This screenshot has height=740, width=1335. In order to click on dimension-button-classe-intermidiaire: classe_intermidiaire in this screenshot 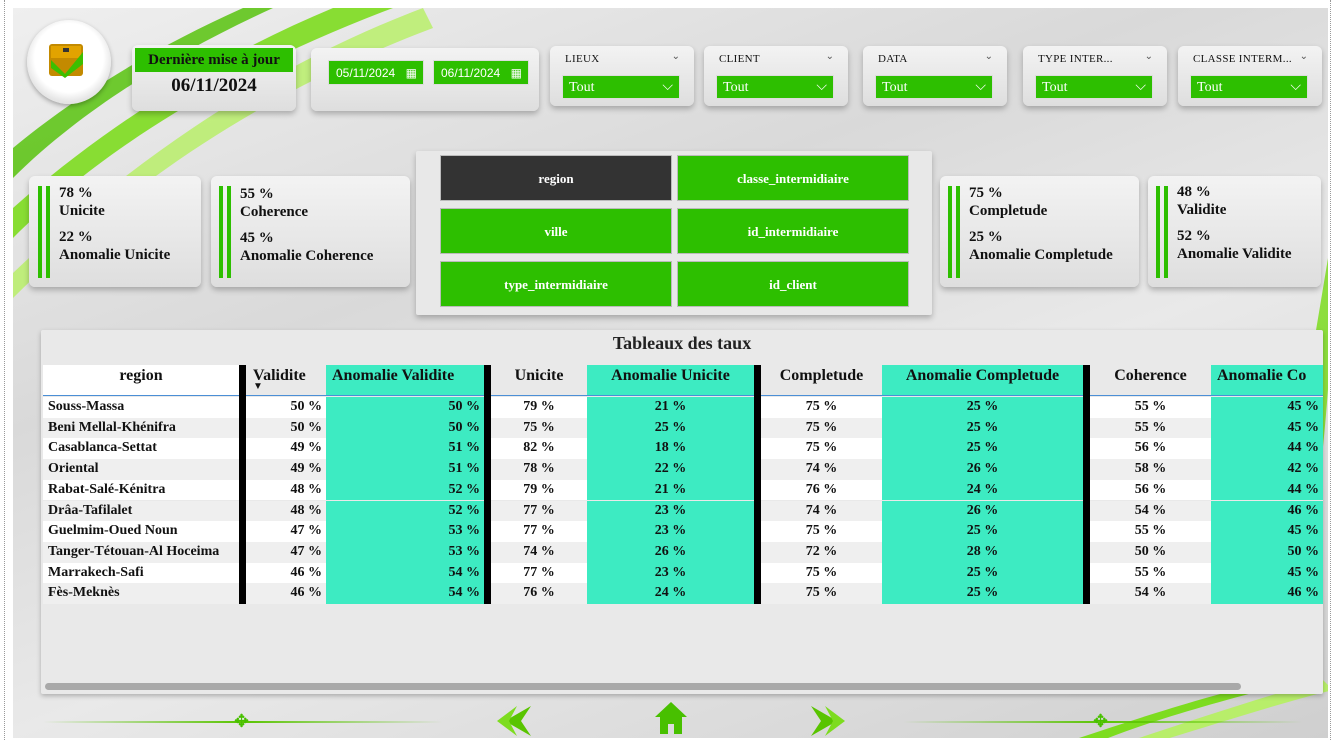, I will do `click(793, 178)`.